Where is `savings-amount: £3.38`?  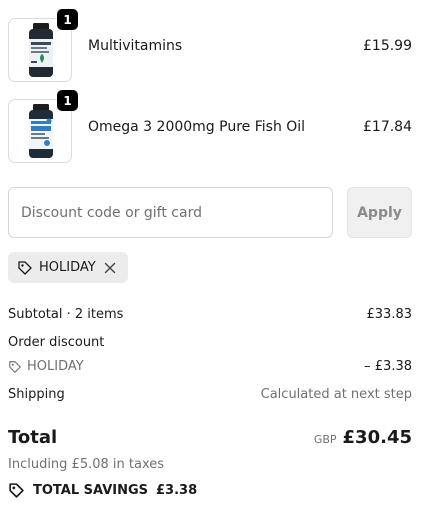
savings-amount: £3.38 is located at coordinates (177, 490).